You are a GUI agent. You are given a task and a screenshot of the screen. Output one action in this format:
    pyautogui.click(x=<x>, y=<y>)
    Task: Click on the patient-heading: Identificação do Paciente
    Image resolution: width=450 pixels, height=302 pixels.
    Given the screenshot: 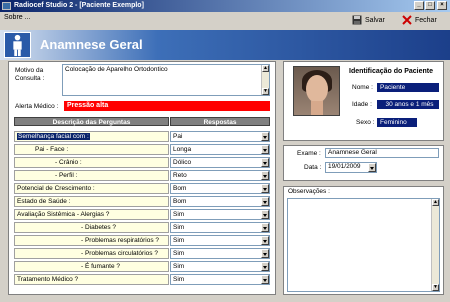 What is the action you would take?
    pyautogui.click(x=391, y=71)
    